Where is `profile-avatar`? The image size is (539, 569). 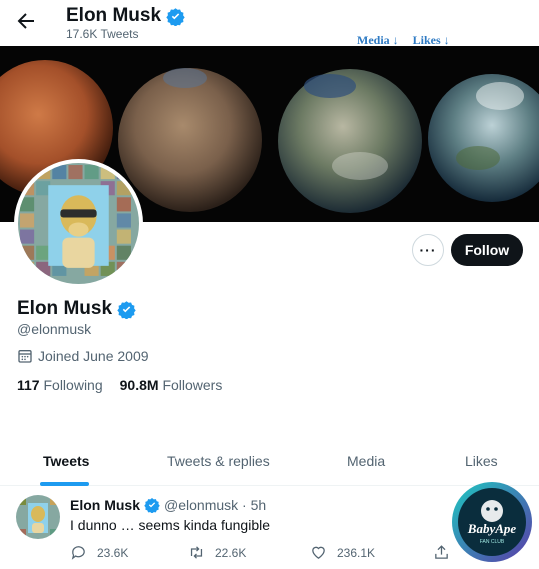 profile-avatar is located at coordinates (78, 223).